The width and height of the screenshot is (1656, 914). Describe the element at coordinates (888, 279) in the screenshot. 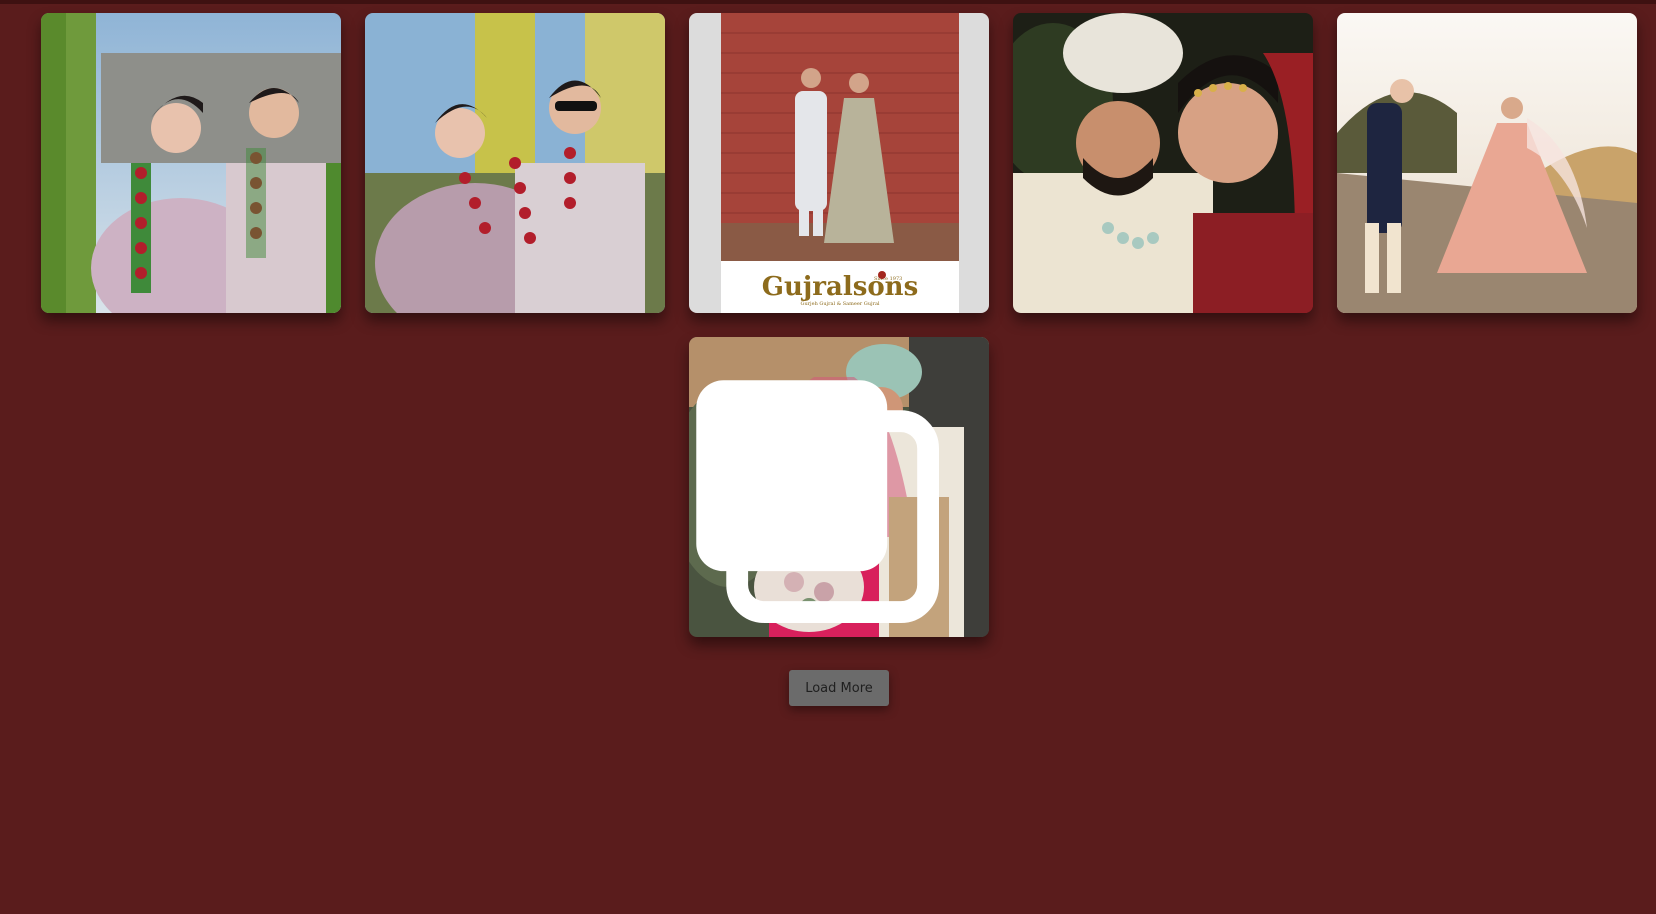

I see `brand-since-text: Since 1973` at that location.